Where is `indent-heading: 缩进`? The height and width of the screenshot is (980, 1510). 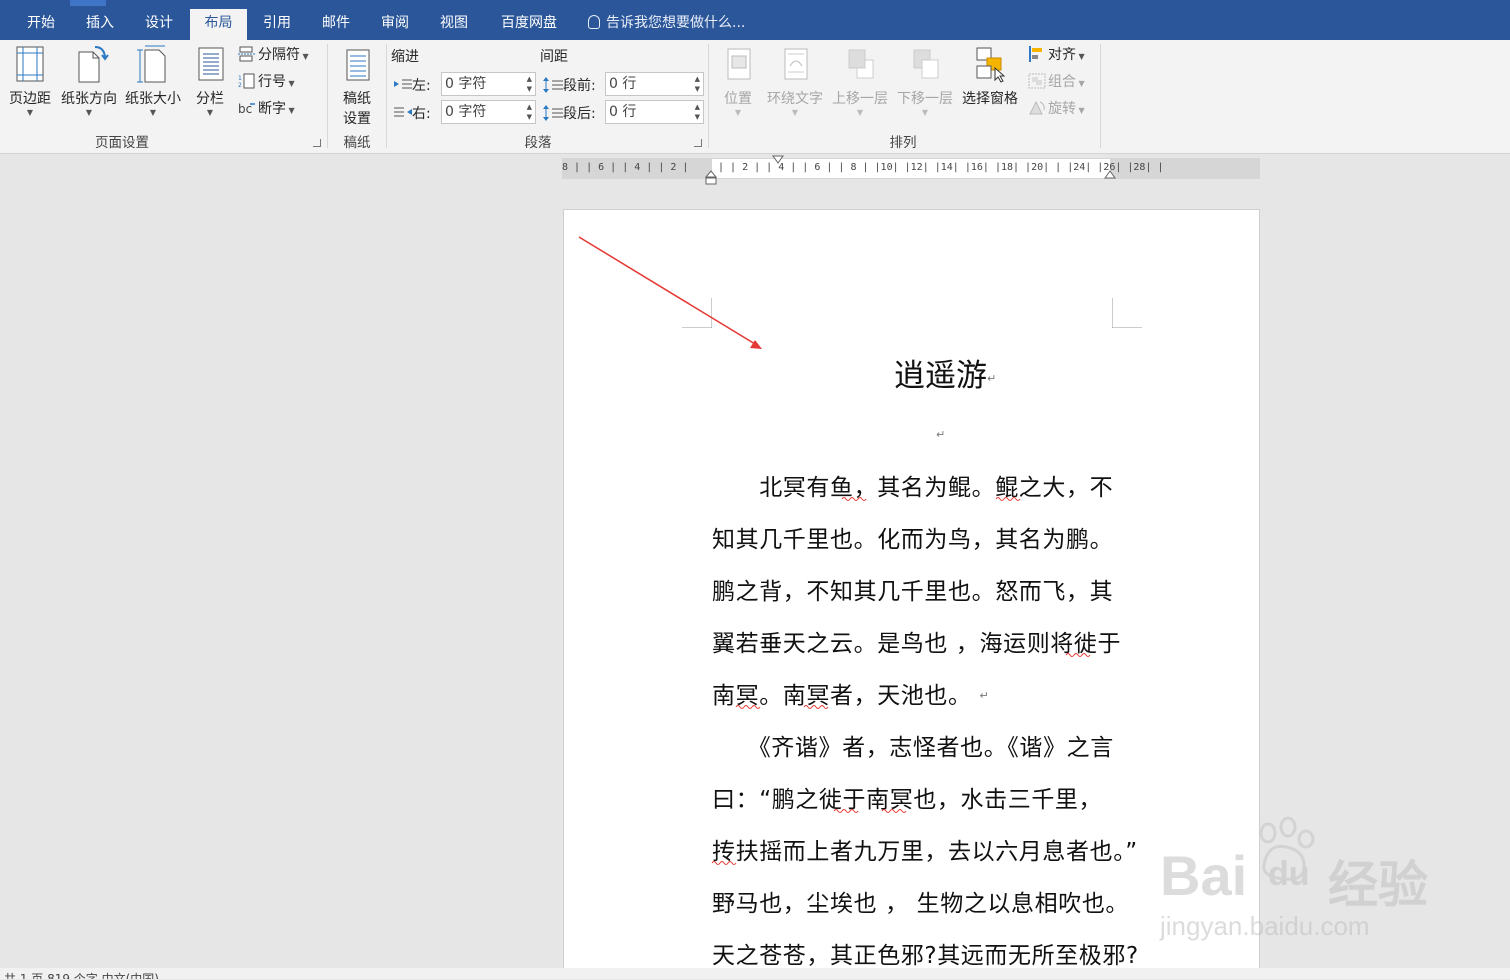 indent-heading: 缩进 is located at coordinates (405, 57).